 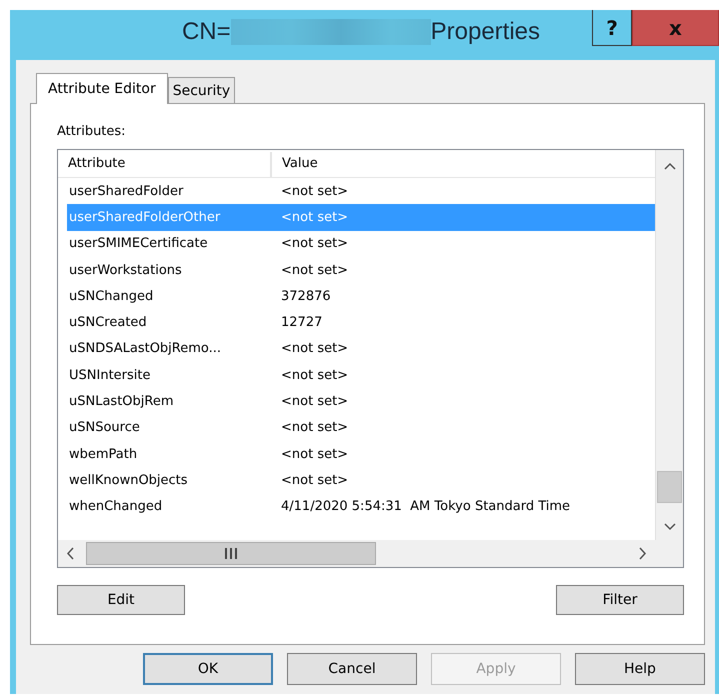 What do you see at coordinates (352, 669) in the screenshot?
I see `dialog-button: Cancel` at bounding box center [352, 669].